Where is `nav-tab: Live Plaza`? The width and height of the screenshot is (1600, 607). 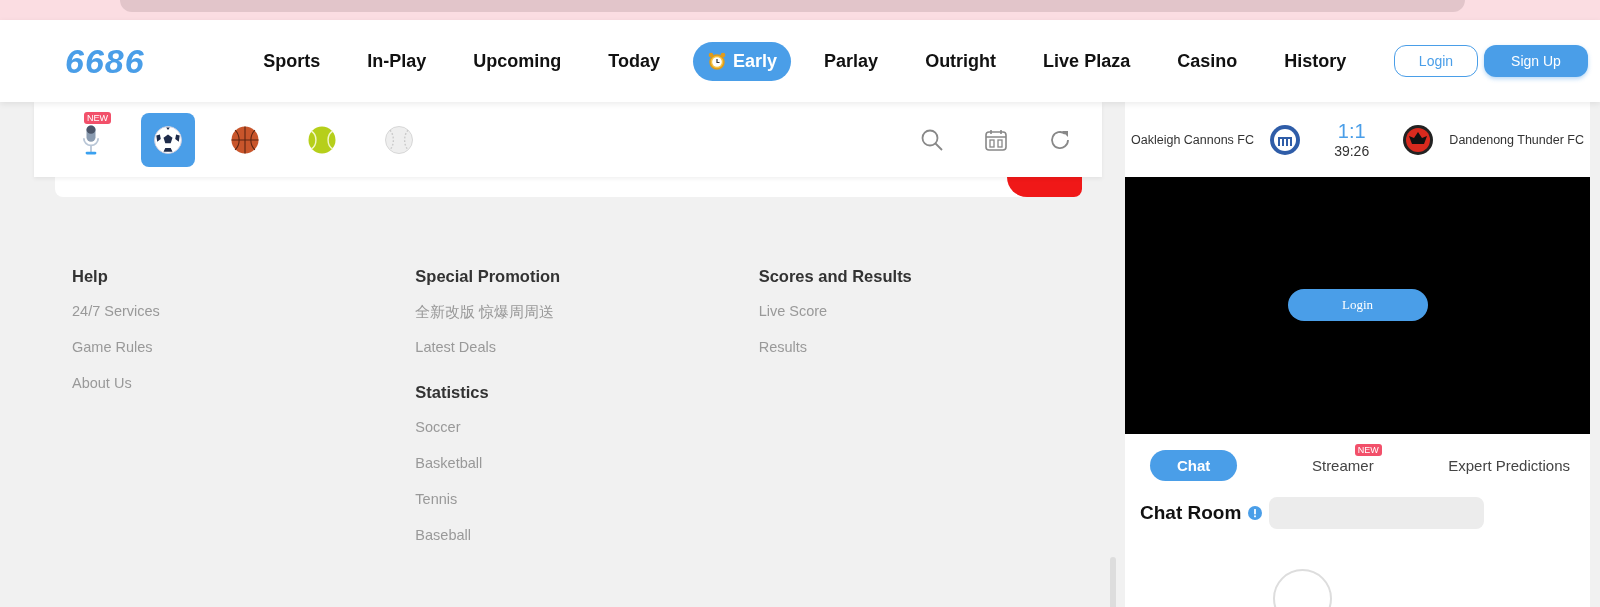 nav-tab: Live Plaza is located at coordinates (1087, 61).